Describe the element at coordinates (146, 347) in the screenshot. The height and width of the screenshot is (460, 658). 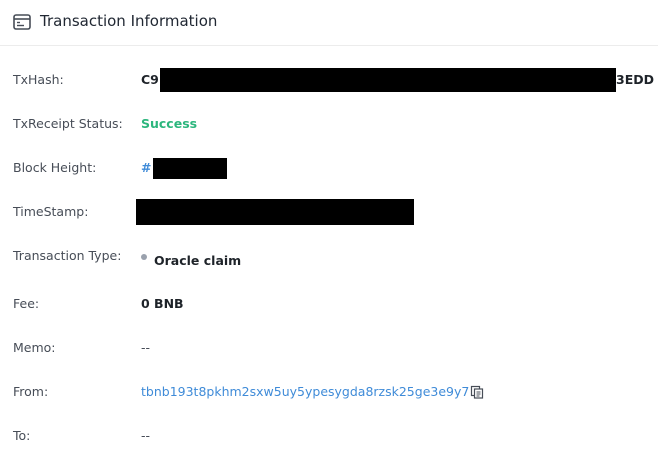
I see `memo-value: --` at that location.